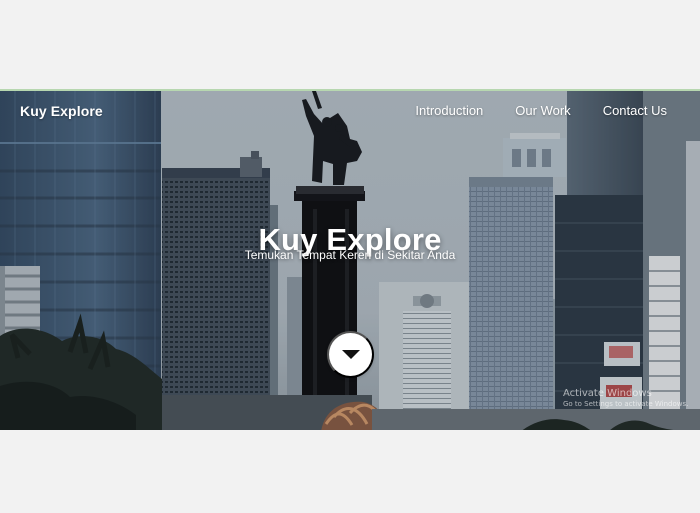  I want to click on chevron-down-icon, so click(350, 354).